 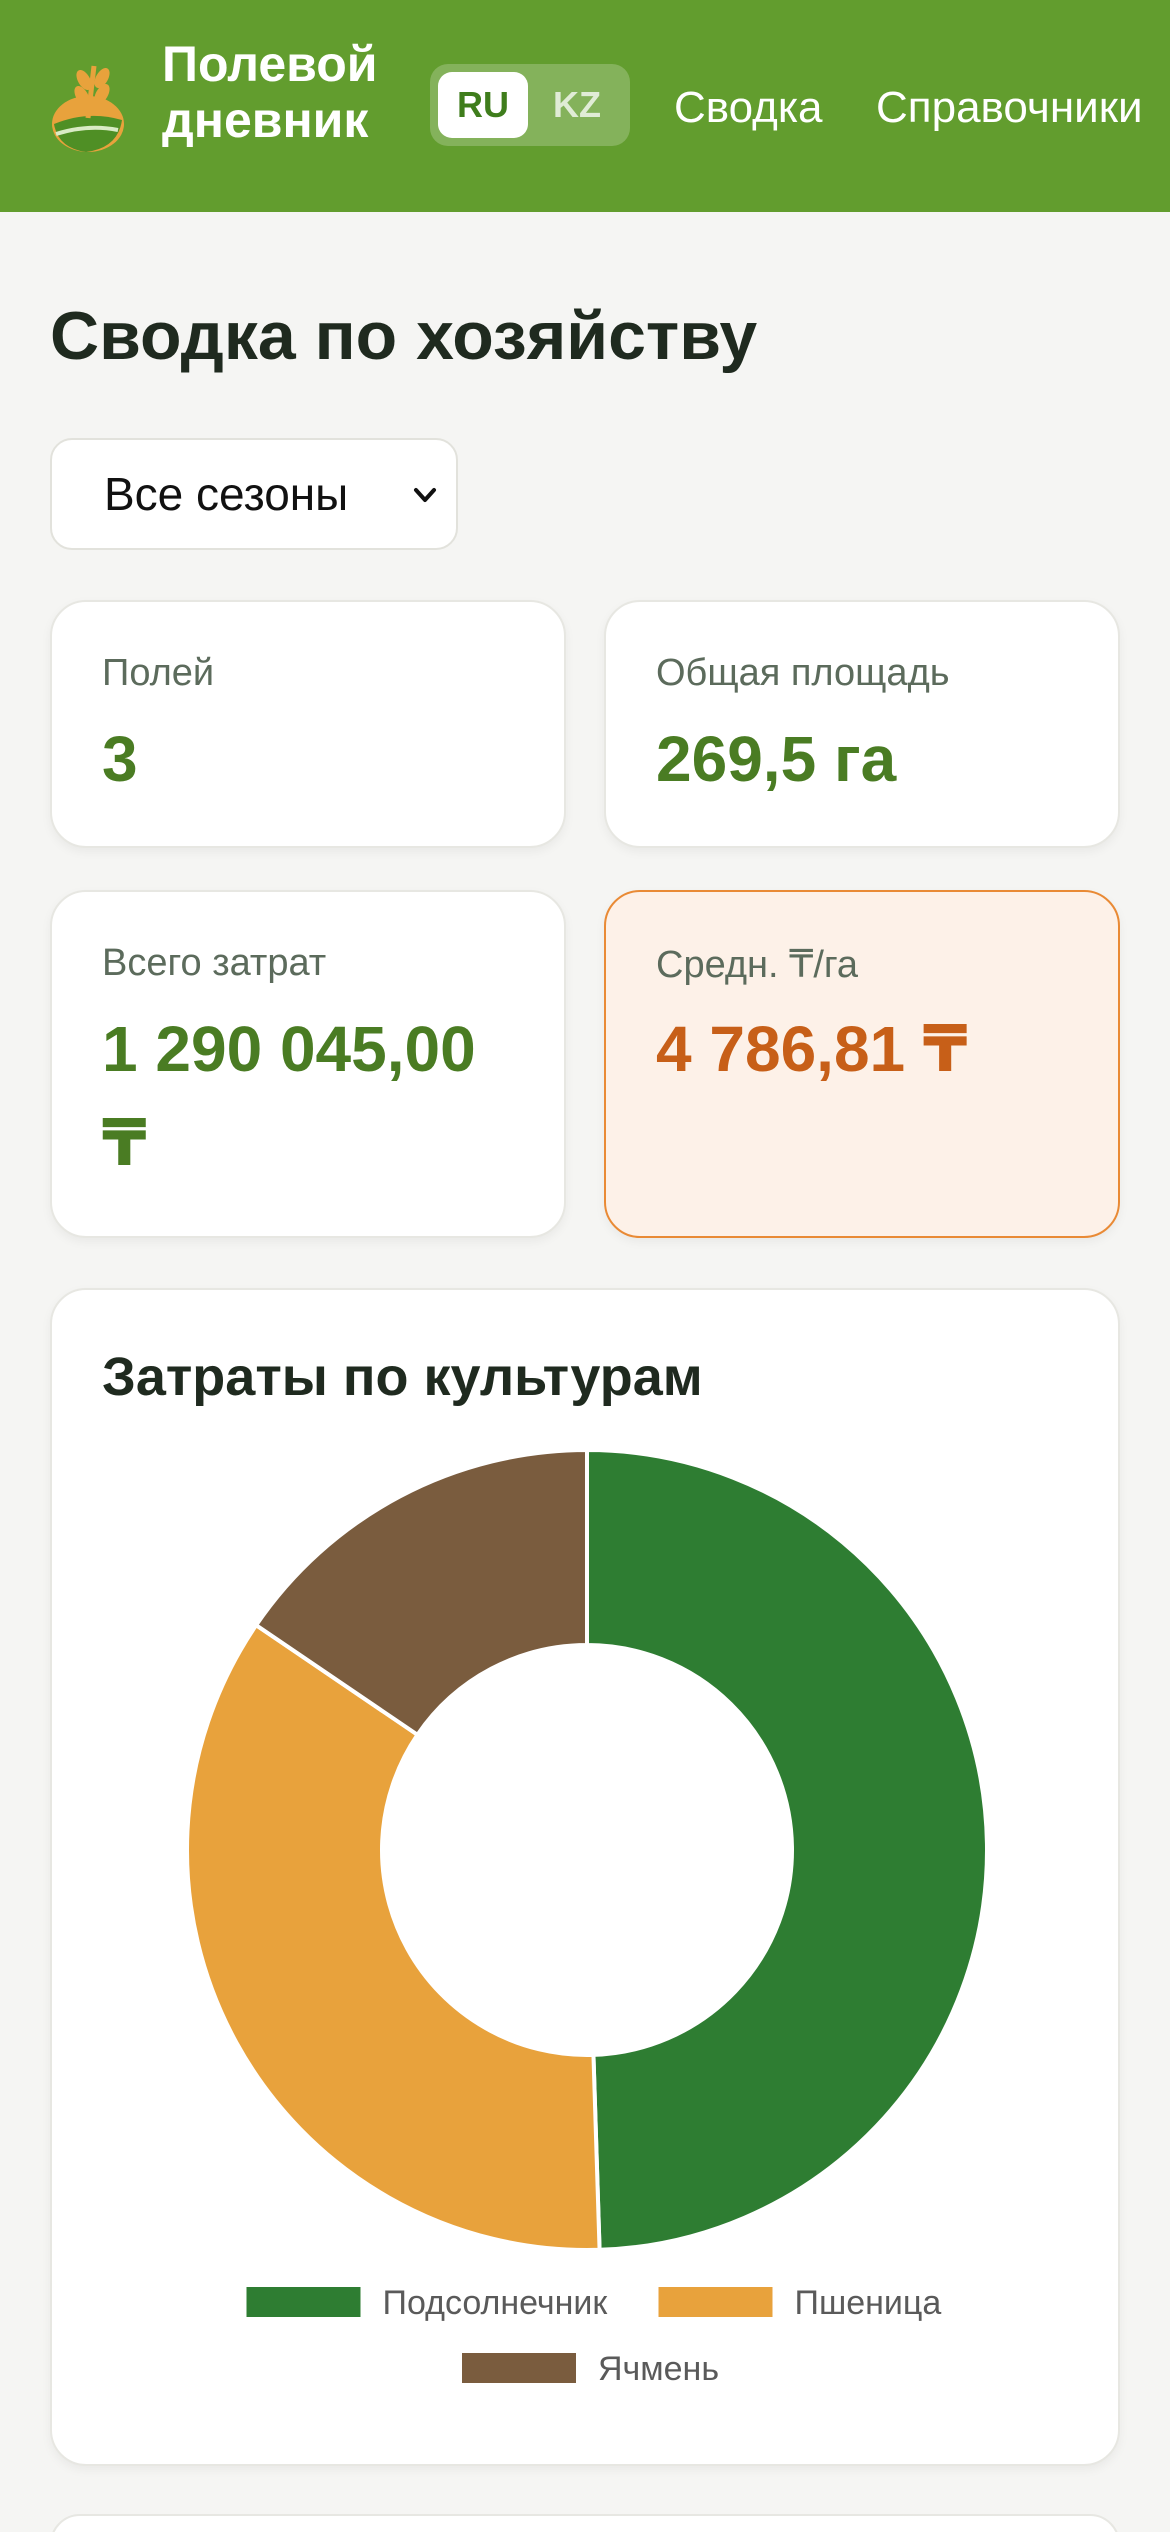 I want to click on next-card, so click(x=585, y=2523).